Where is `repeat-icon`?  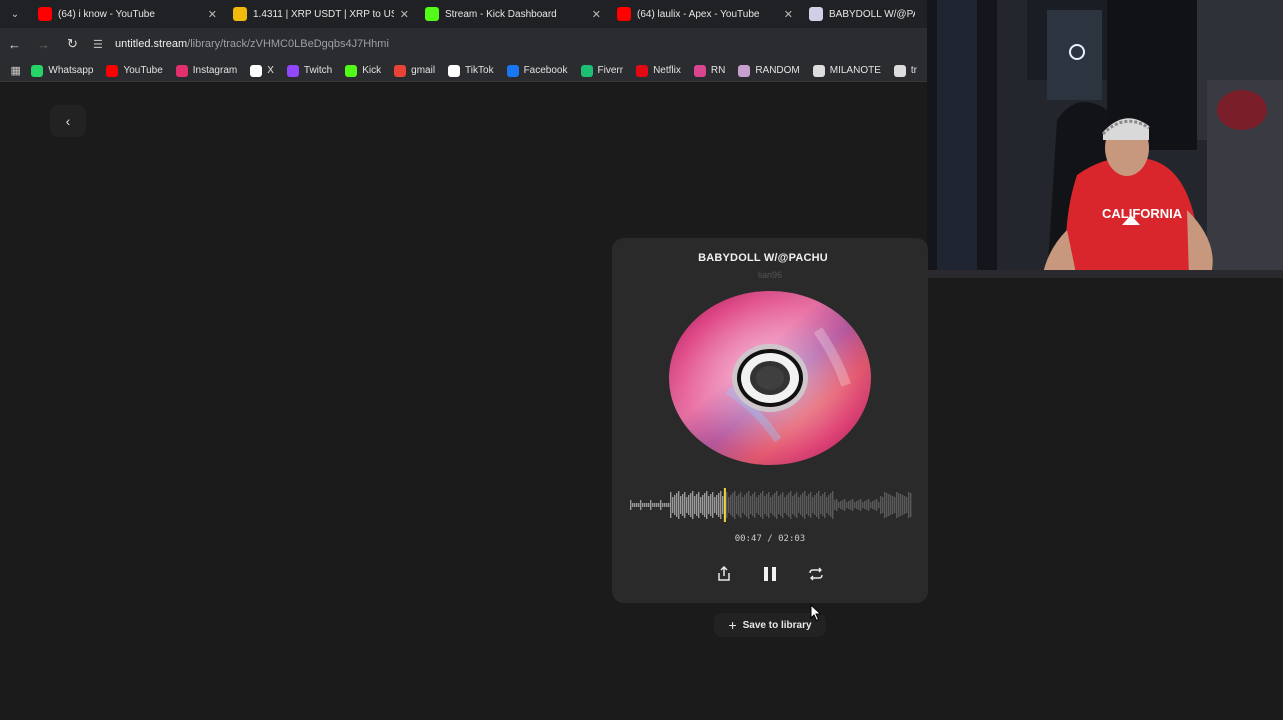
repeat-icon is located at coordinates (816, 574).